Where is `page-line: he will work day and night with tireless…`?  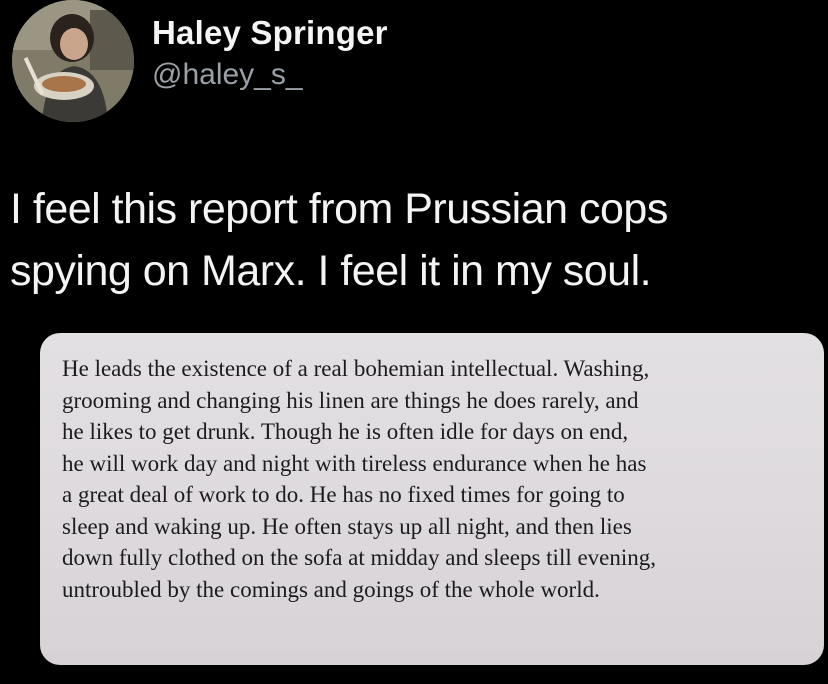
page-line: he will work day and night with tireless… is located at coordinates (354, 463).